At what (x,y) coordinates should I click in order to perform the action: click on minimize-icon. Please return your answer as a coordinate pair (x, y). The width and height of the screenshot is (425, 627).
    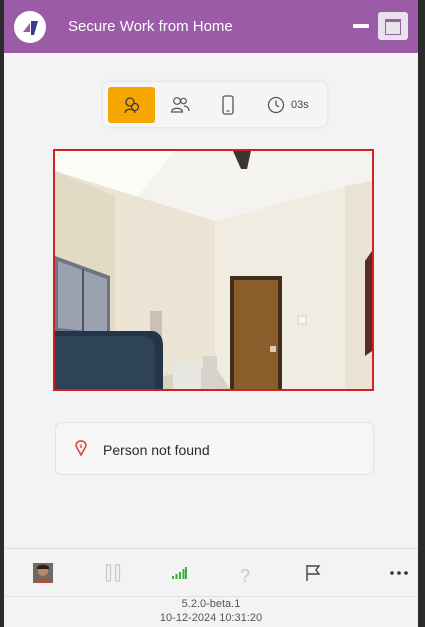
    Looking at the image, I should click on (361, 26).